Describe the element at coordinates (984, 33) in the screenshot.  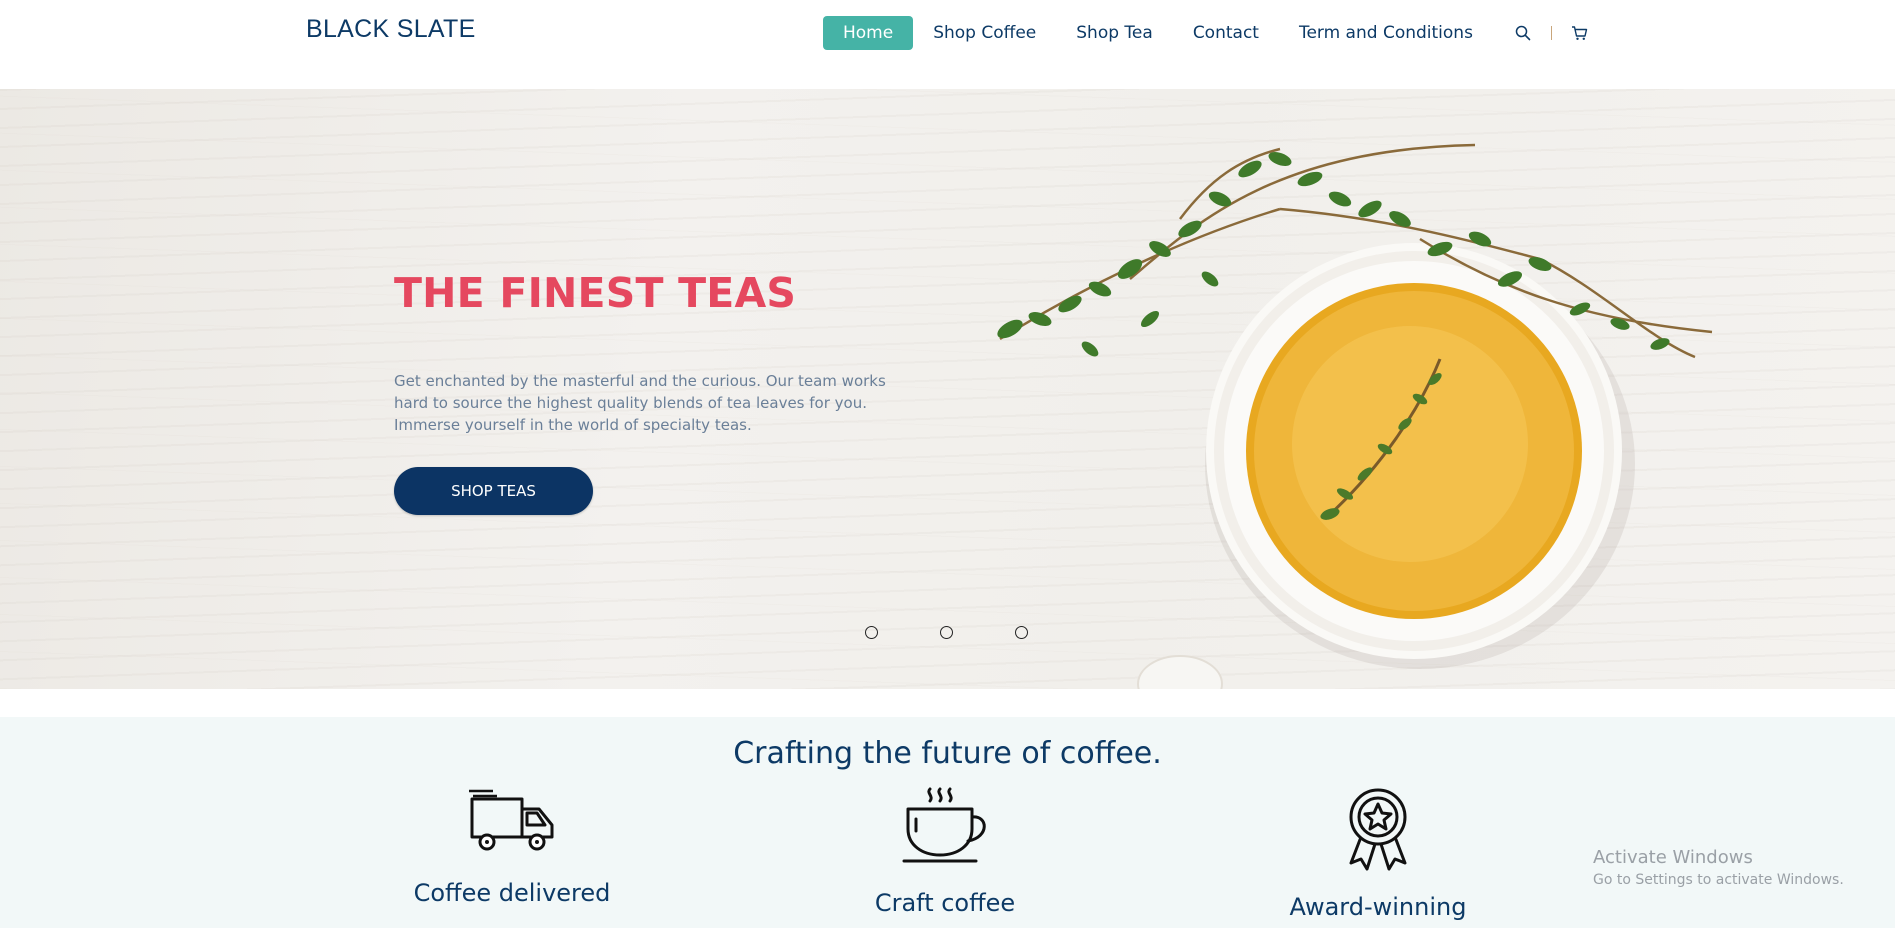
I see `nav-shop-coffee: Shop Coffee` at that location.